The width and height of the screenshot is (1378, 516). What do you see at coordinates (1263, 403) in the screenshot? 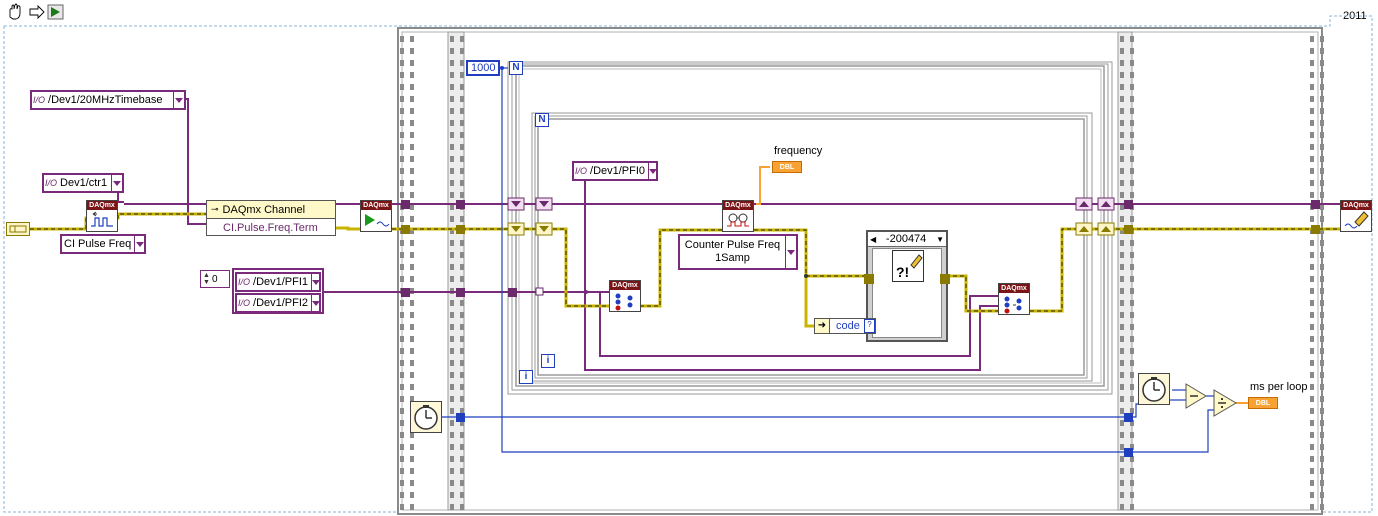
I see `ms-per-loop-indicator: DBL` at bounding box center [1263, 403].